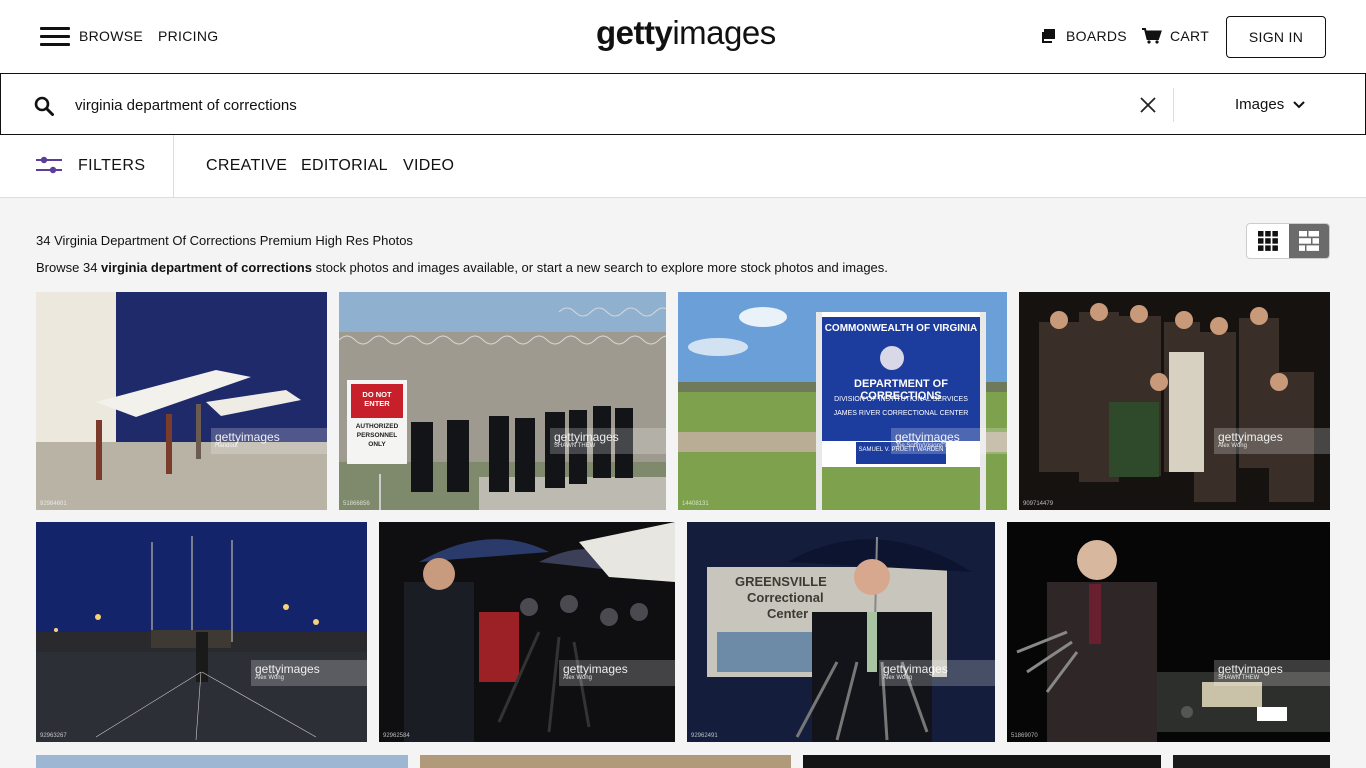  Describe the element at coordinates (901, 399) in the screenshot. I see `sign-division: DIVISION OF INSTITUTIONAL SERVICES` at that location.